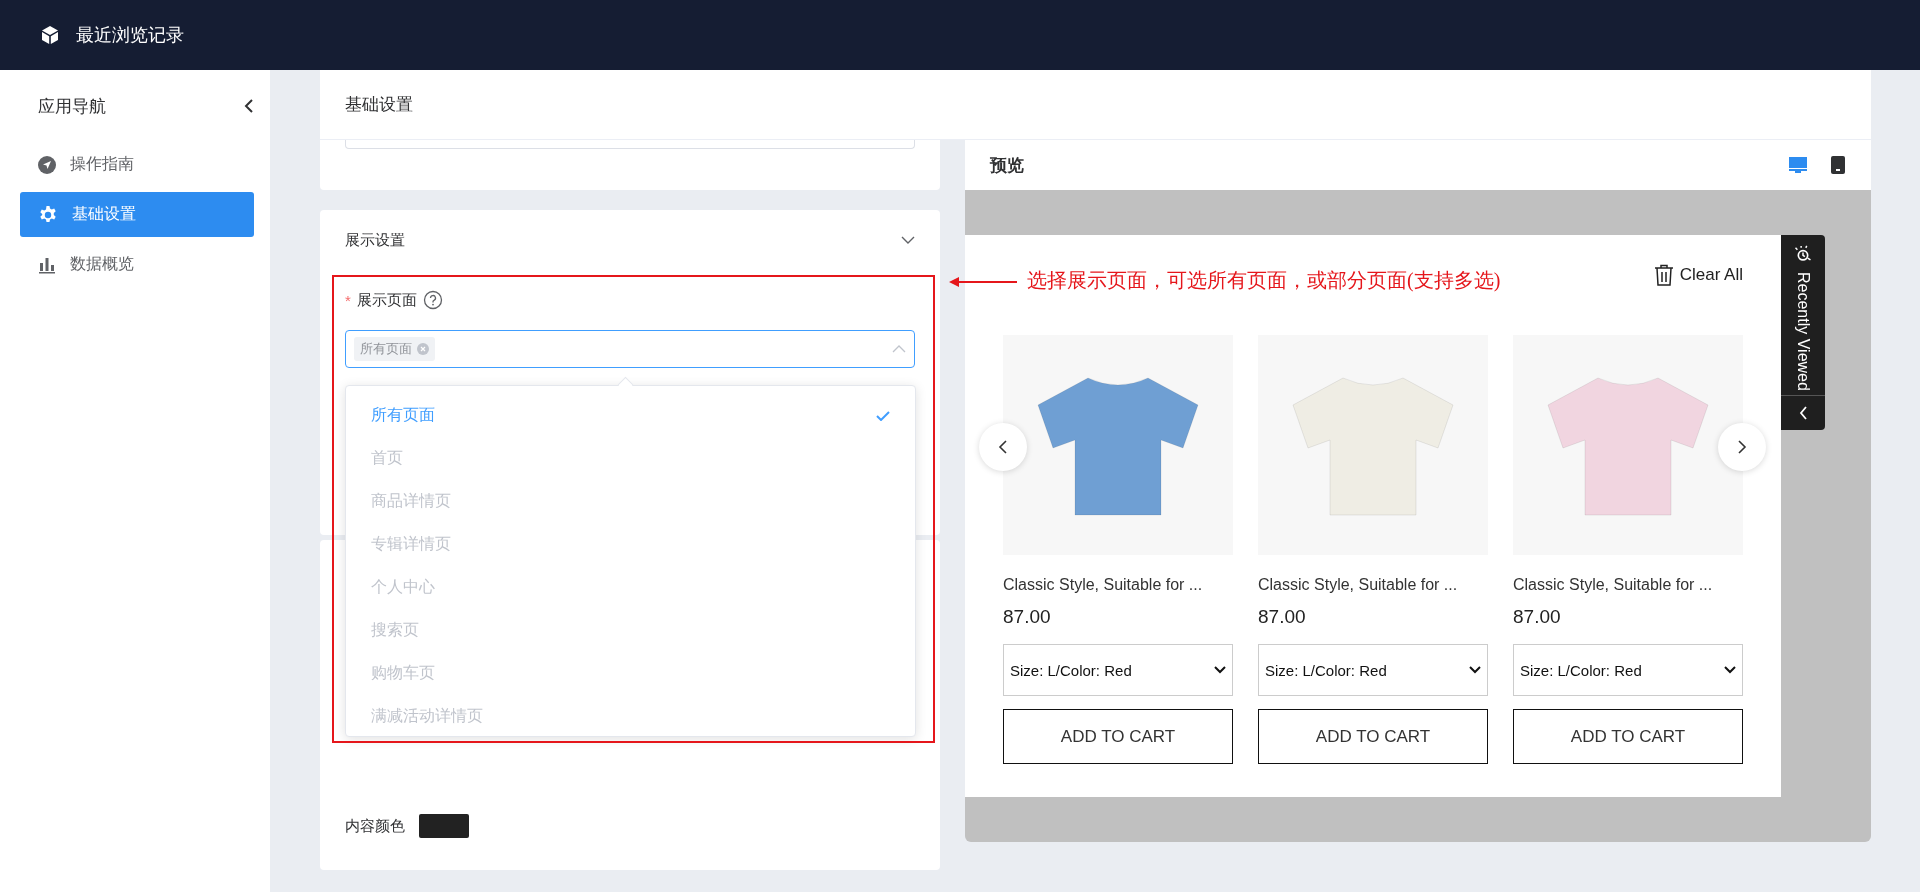 Image resolution: width=1920 pixels, height=892 pixels. I want to click on settings-icon, so click(48, 214).